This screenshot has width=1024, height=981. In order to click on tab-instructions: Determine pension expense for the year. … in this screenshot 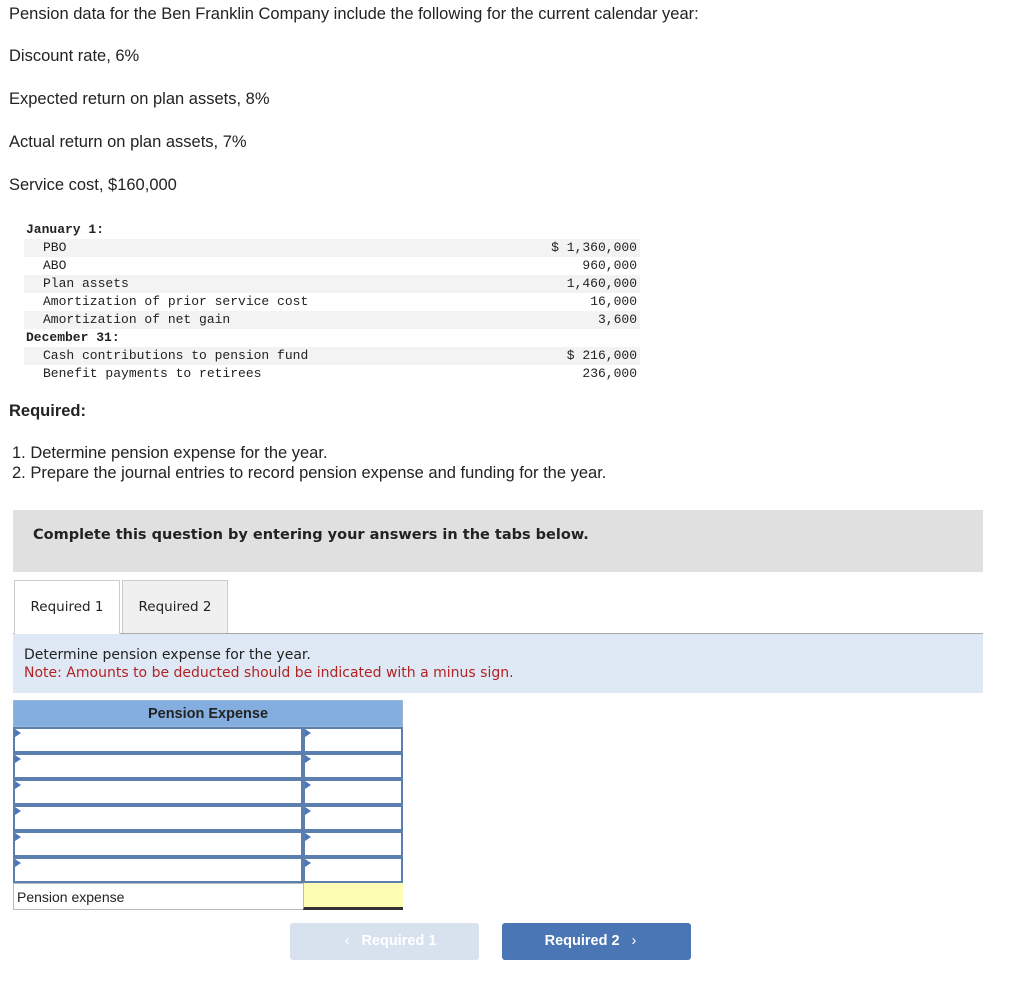, I will do `click(498, 663)`.